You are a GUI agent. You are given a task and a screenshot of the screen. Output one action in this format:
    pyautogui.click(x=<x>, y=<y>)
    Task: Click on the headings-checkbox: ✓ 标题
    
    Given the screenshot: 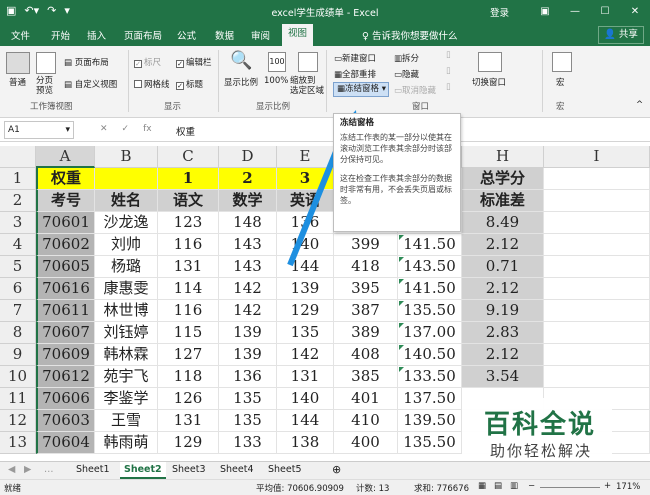 What is the action you would take?
    pyautogui.click(x=189, y=84)
    